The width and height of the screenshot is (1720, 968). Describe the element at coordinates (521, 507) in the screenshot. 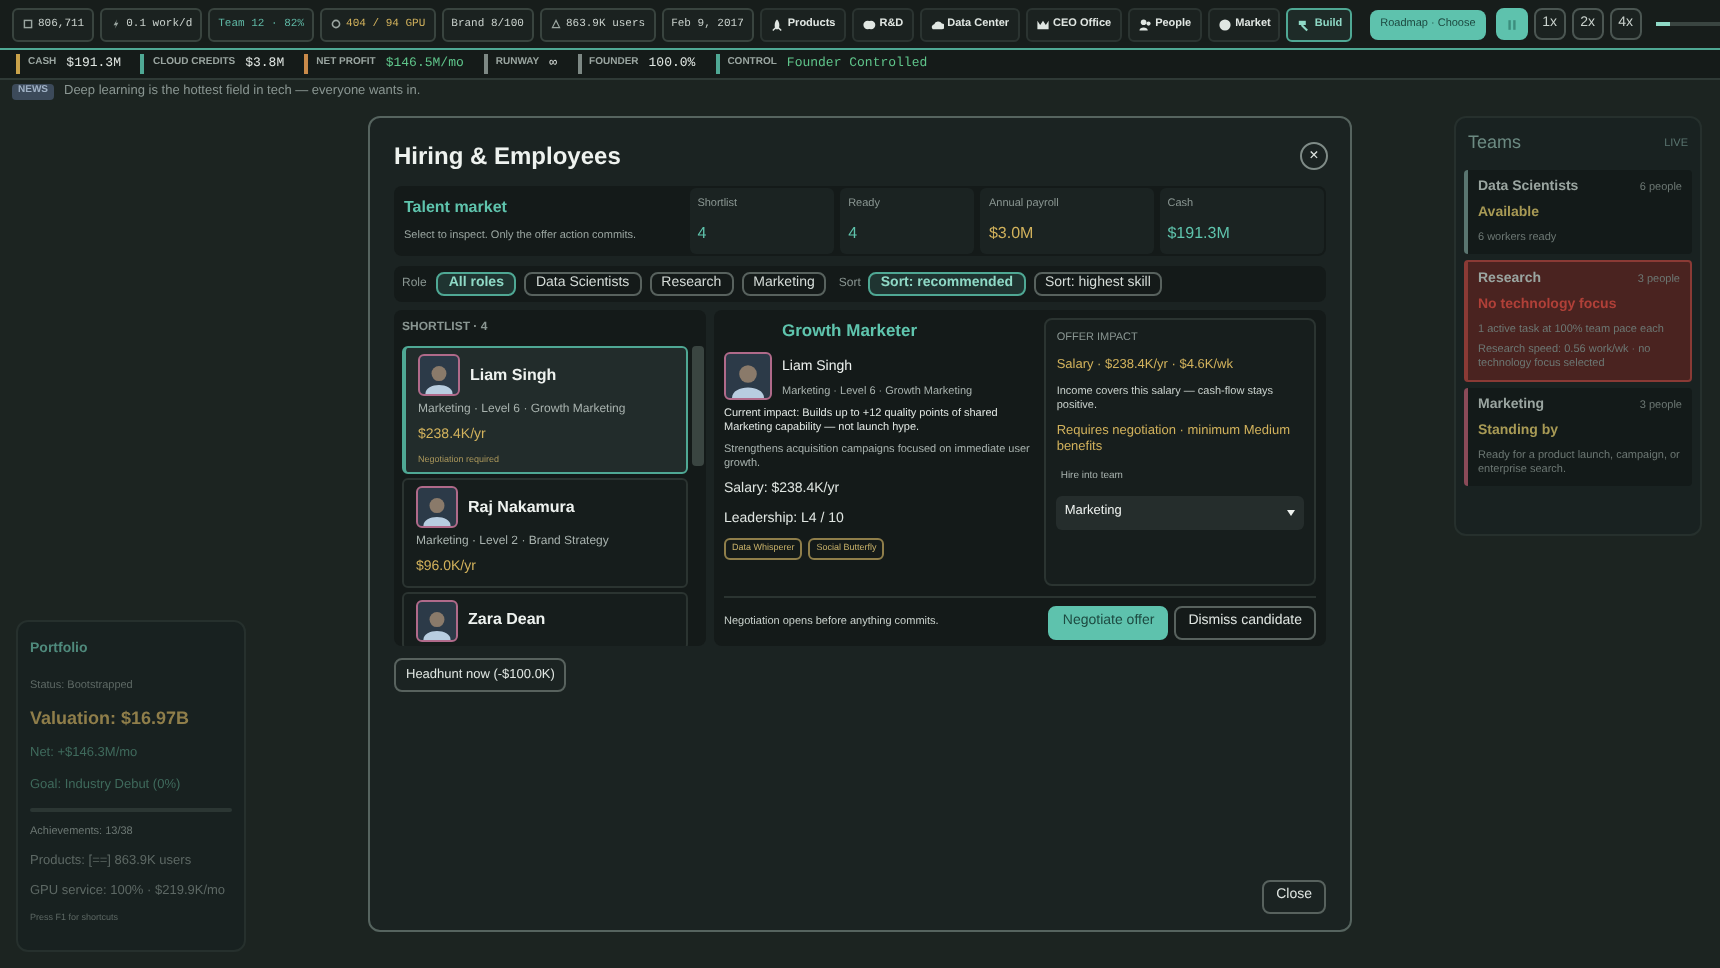

I see `candidate-name: Raj Nakamura` at that location.